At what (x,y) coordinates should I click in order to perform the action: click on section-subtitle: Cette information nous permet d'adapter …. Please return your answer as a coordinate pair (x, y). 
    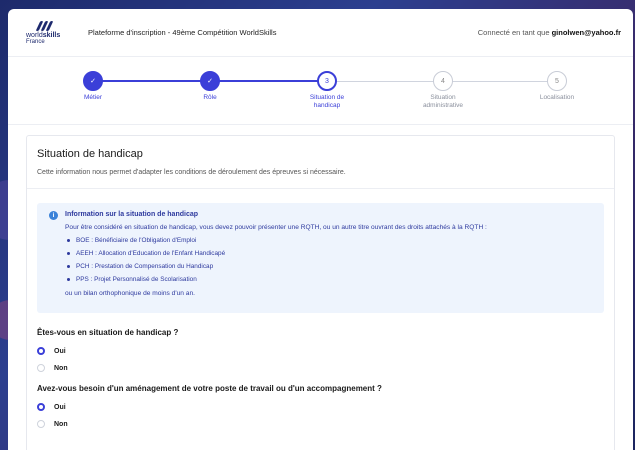
    Looking at the image, I should click on (320, 179).